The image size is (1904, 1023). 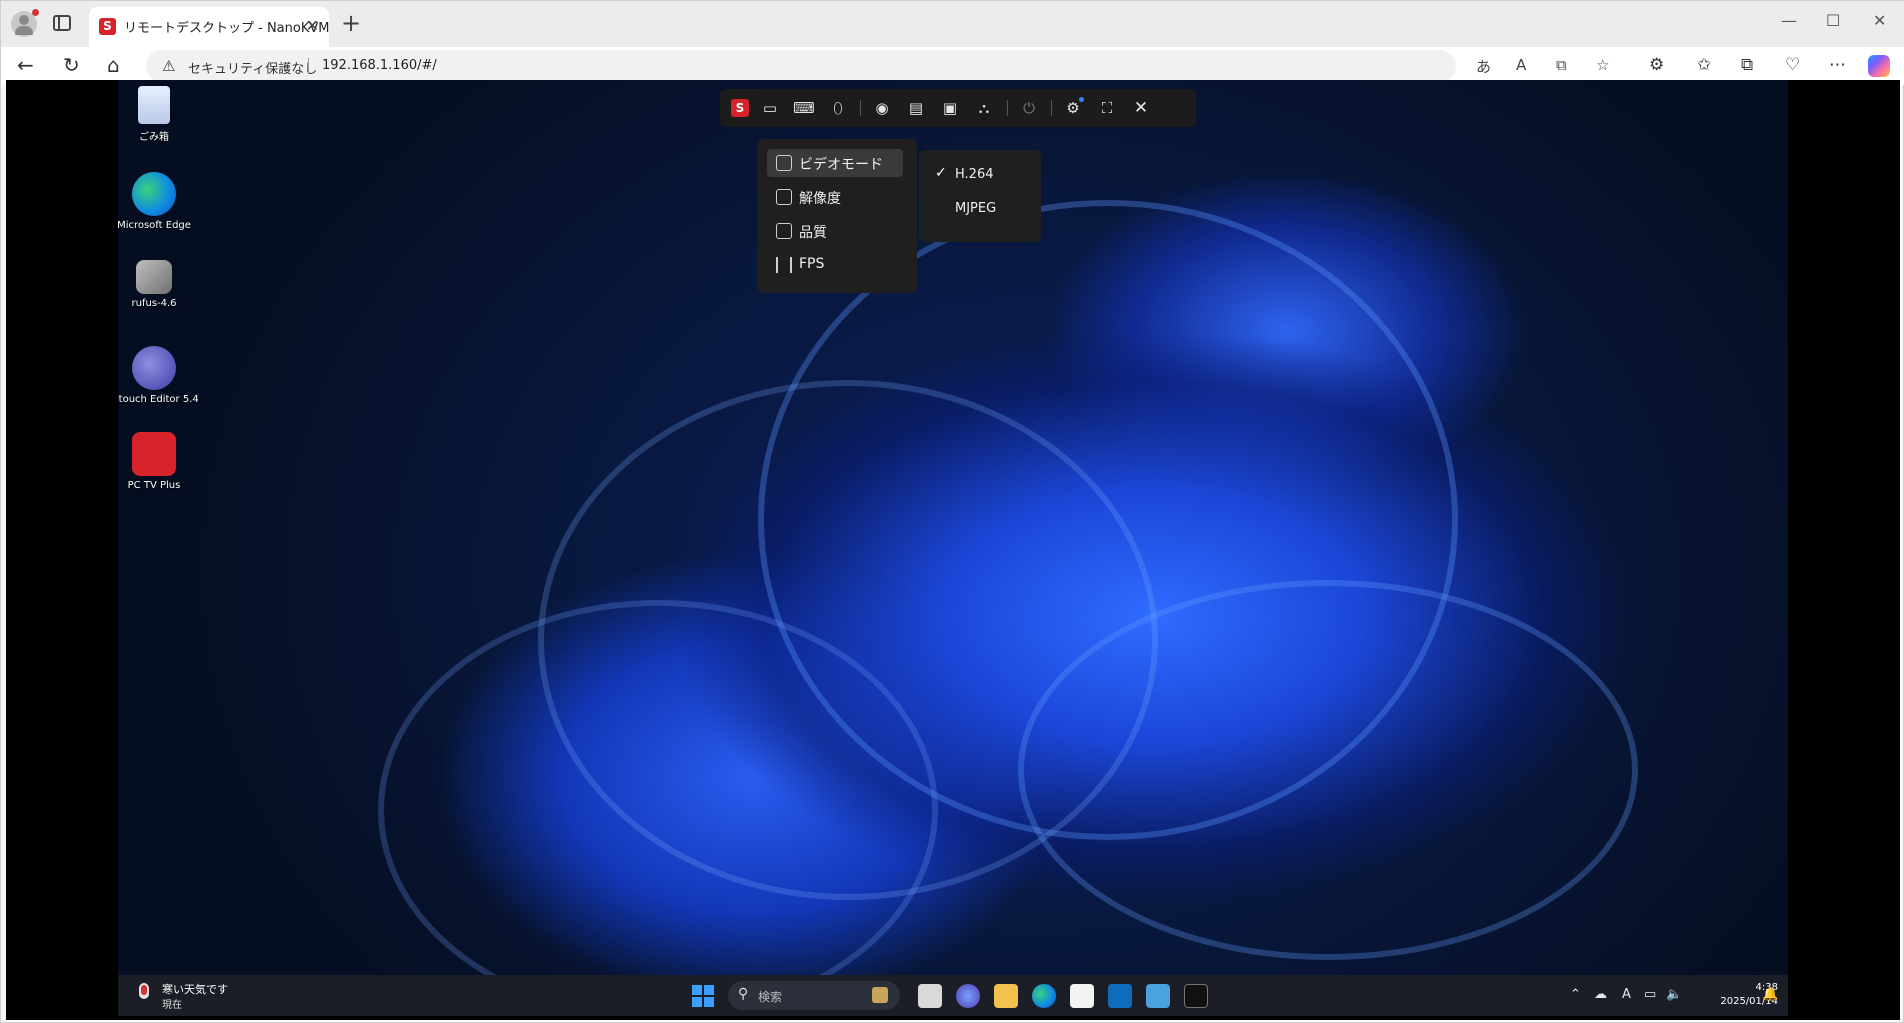 I want to click on submenu-item-h264: ✓ H.264, so click(x=980, y=175).